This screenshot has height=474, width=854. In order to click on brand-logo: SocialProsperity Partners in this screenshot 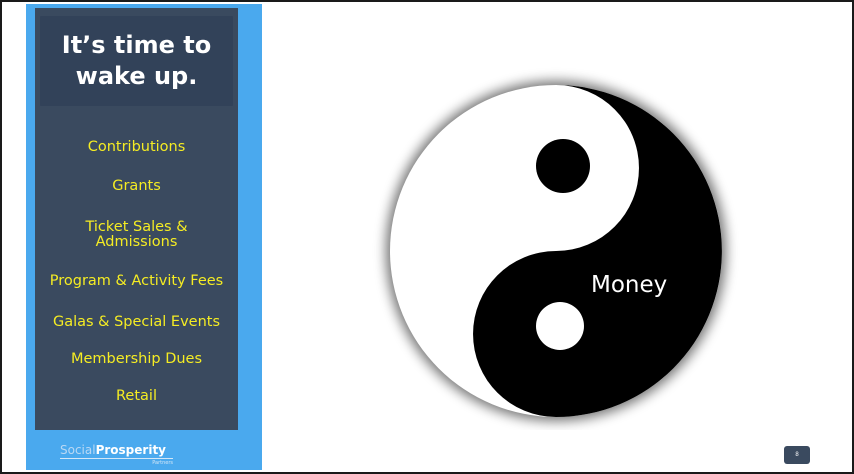, I will do `click(116, 455)`.